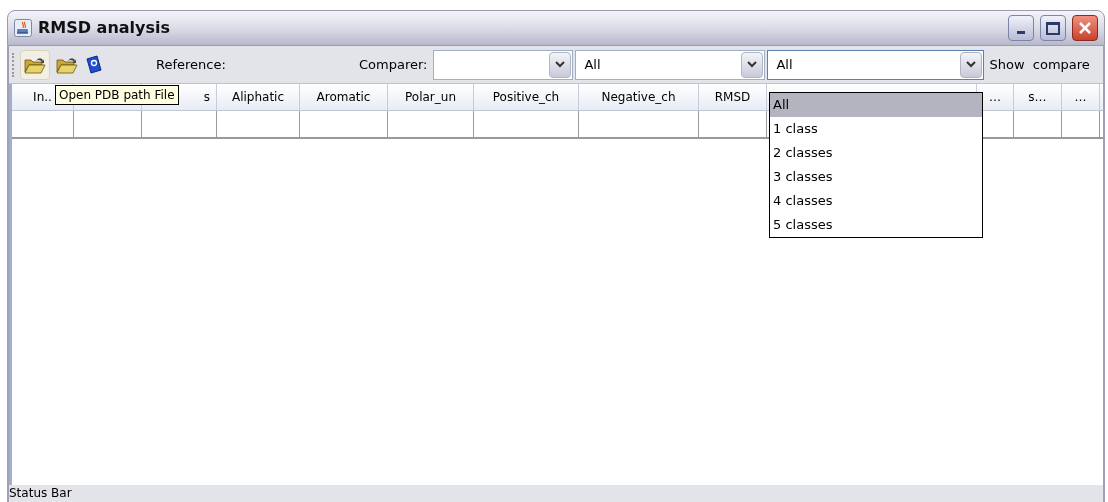  Describe the element at coordinates (94, 64) in the screenshot. I see `help-book-icon` at that location.